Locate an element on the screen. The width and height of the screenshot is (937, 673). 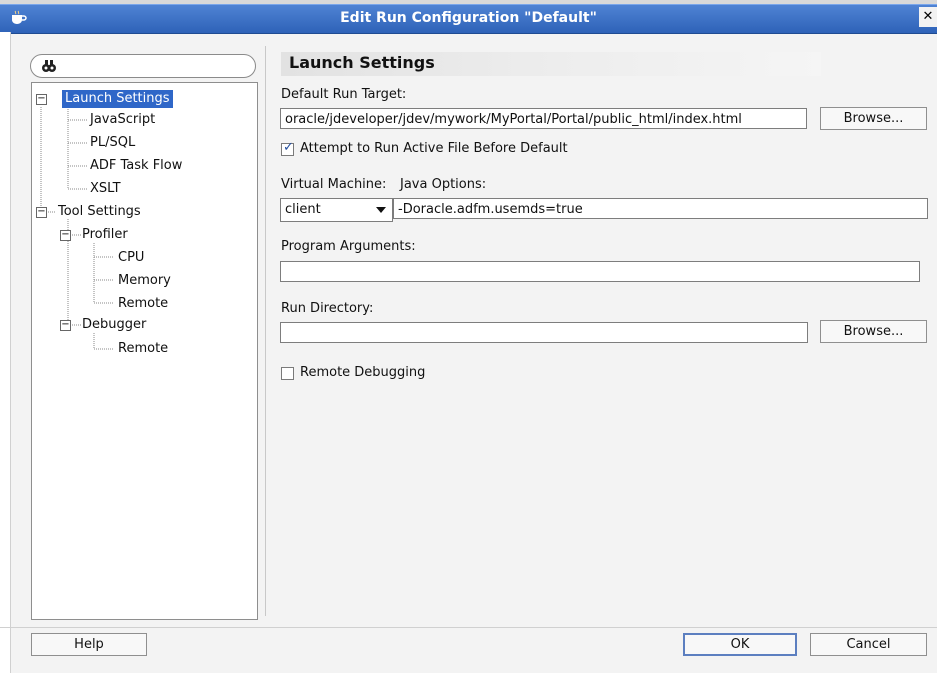
footer-divider is located at coordinates (468, 627).